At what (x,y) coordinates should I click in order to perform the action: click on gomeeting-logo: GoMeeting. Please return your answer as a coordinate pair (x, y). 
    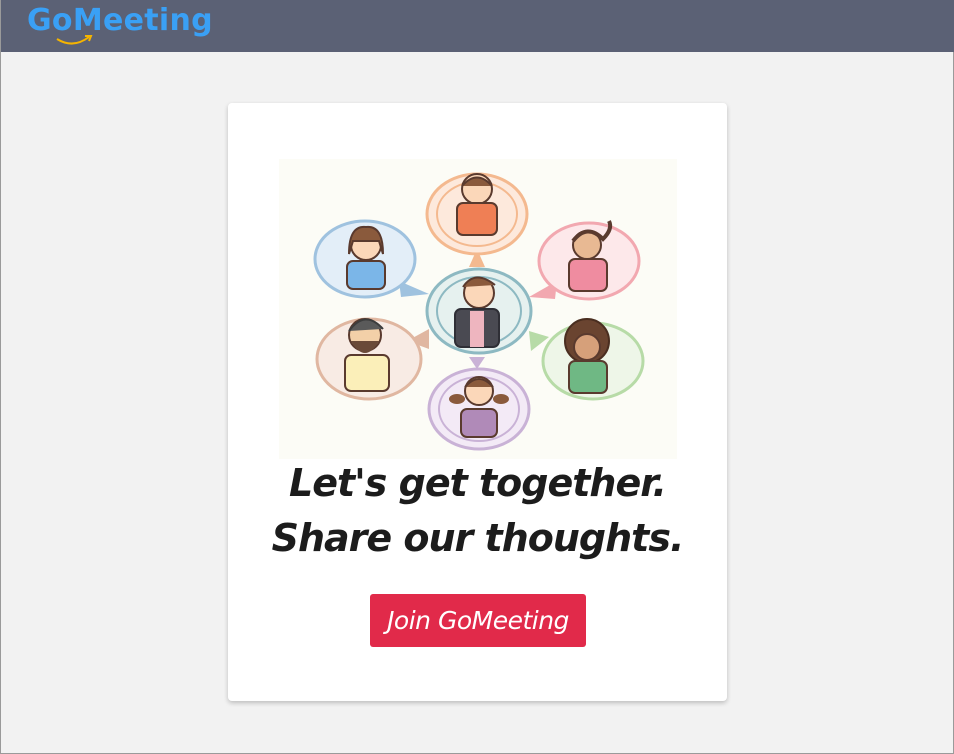
    Looking at the image, I should click on (120, 26).